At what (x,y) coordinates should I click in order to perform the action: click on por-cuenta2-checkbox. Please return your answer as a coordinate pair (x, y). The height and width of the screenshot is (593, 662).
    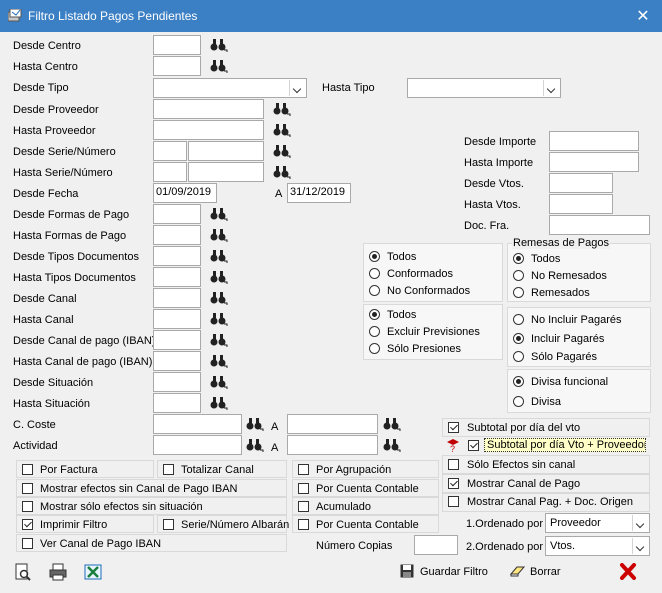
    Looking at the image, I should click on (303, 524).